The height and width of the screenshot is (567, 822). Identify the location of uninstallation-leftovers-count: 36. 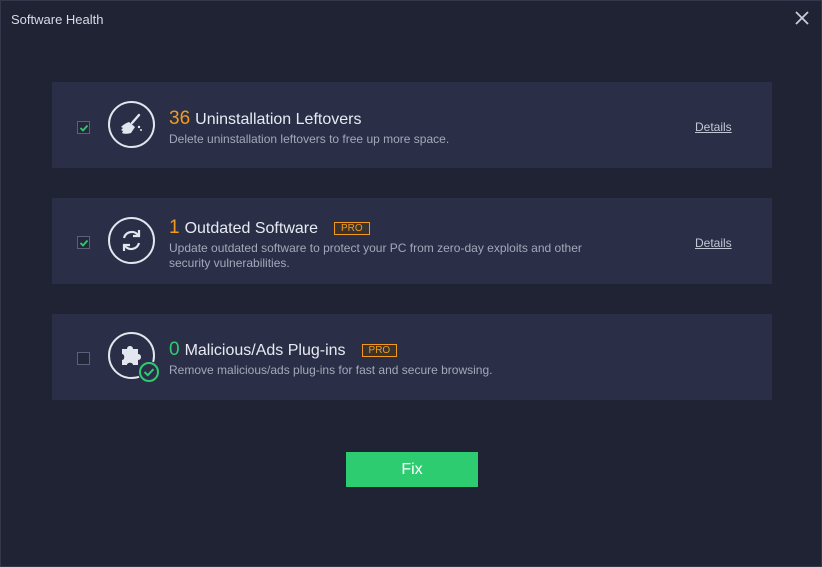
(180, 118).